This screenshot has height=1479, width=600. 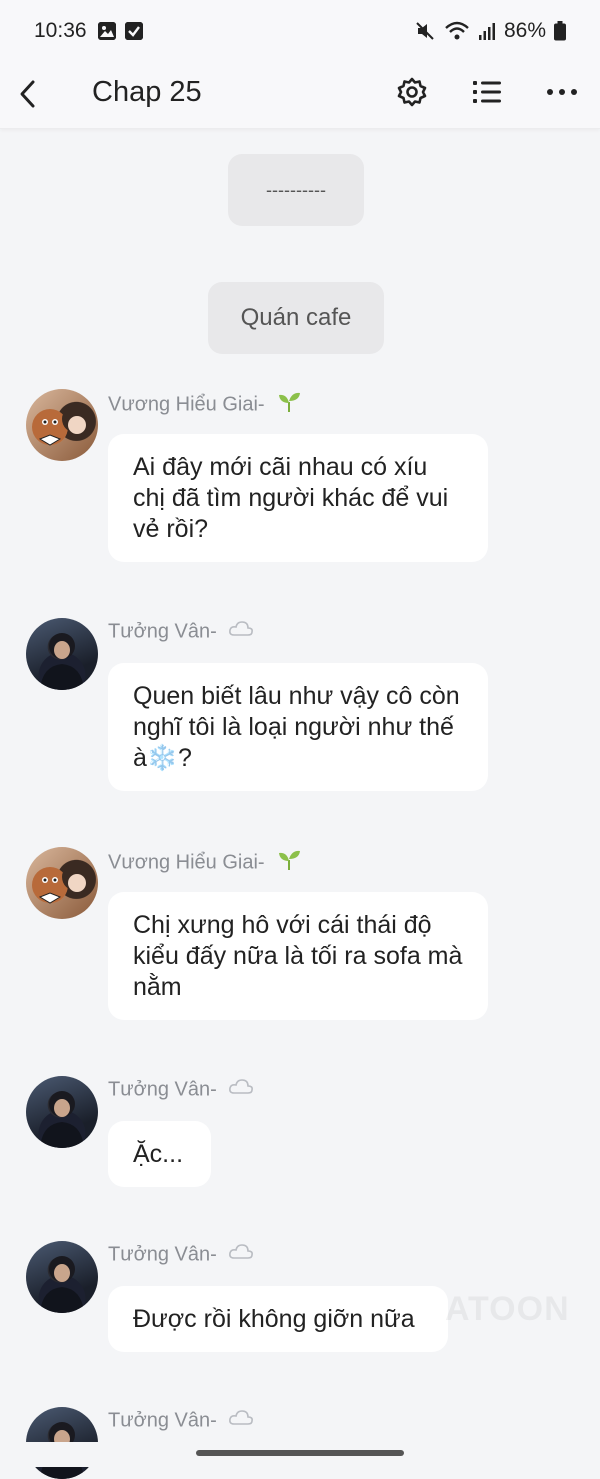 I want to click on status-bar: 10:36 86%, so click(x=300, y=31).